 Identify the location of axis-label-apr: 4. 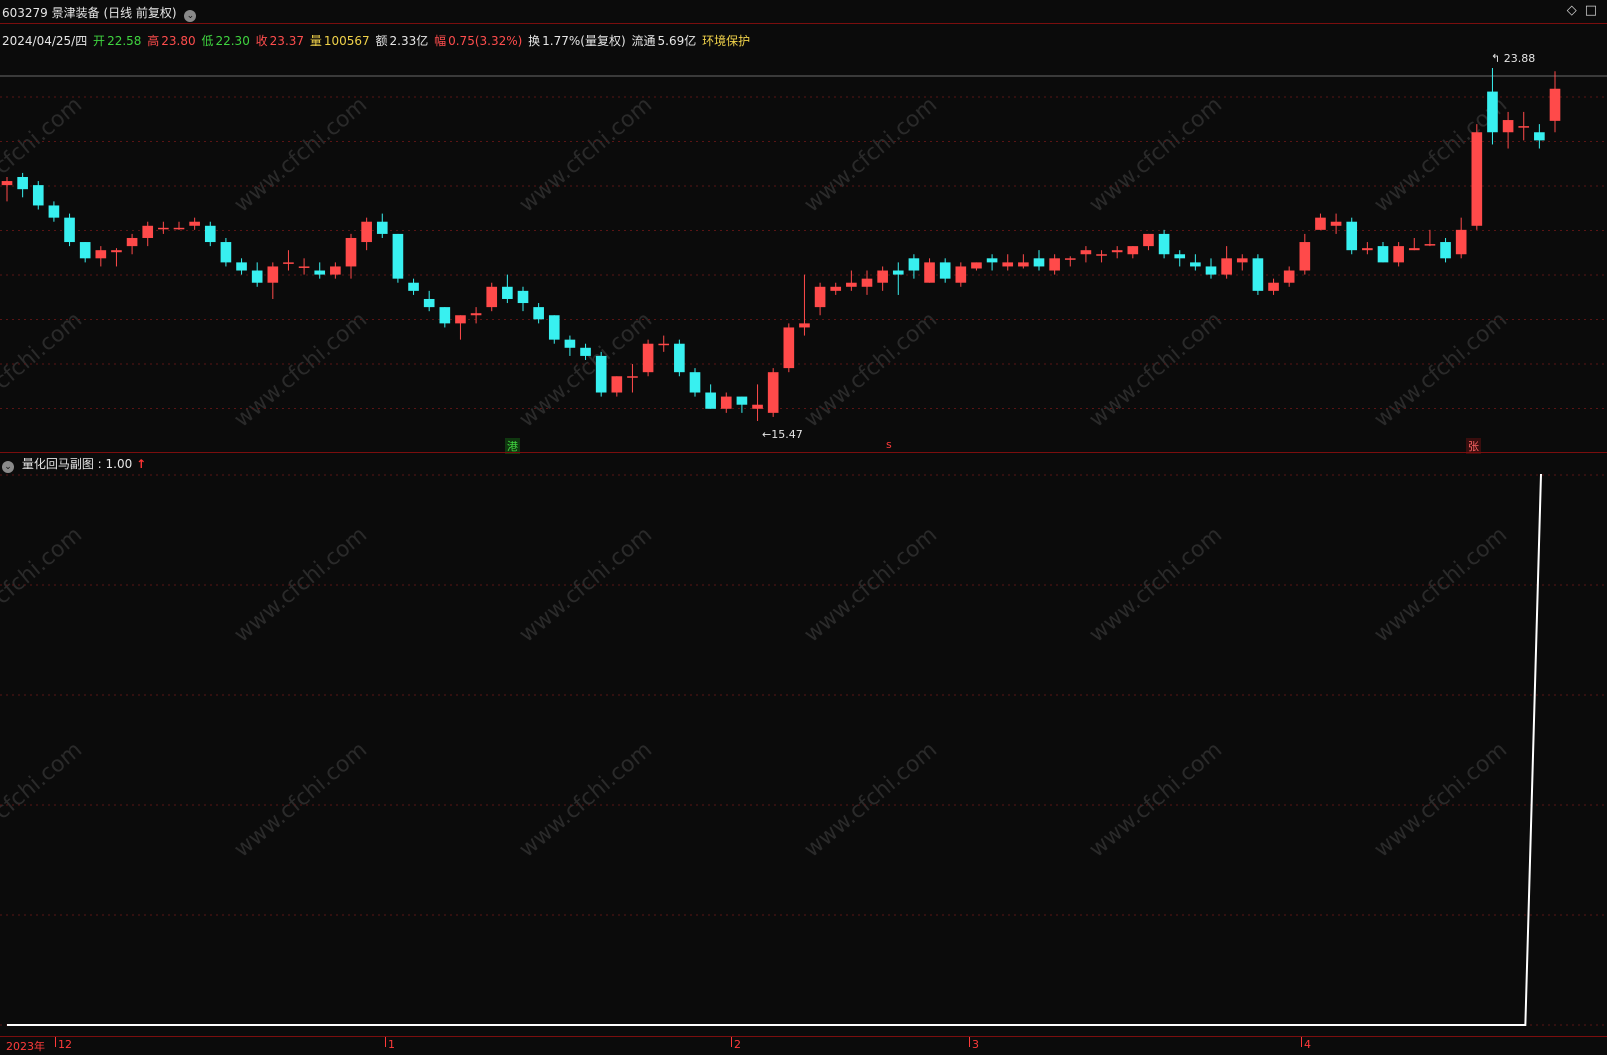
(1307, 1044).